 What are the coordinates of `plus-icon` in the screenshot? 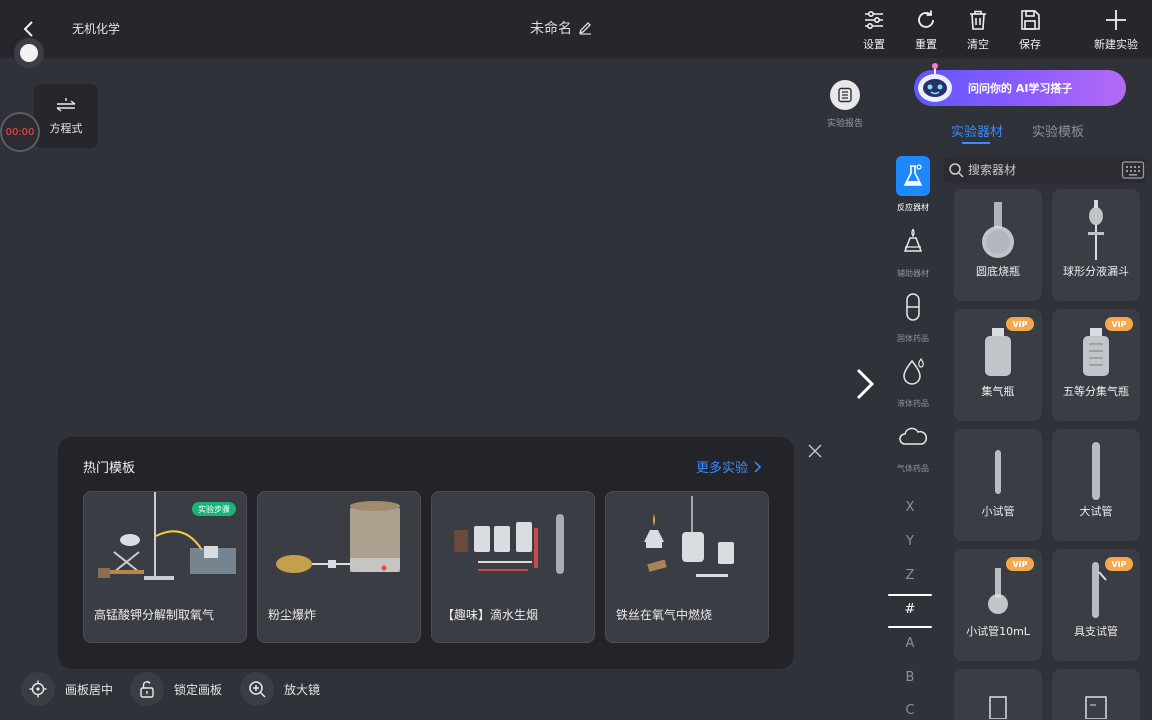 It's located at (1116, 20).